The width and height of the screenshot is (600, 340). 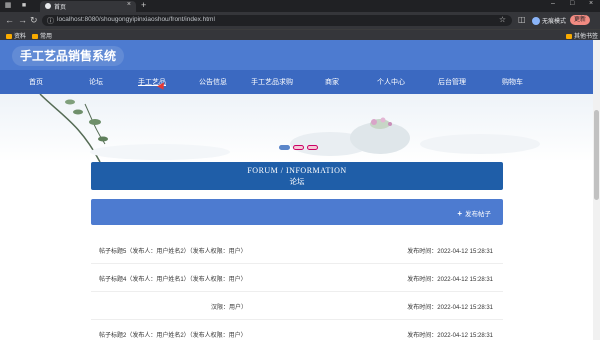 I want to click on site-header: 手工艺品销售系统, so click(x=300, y=55).